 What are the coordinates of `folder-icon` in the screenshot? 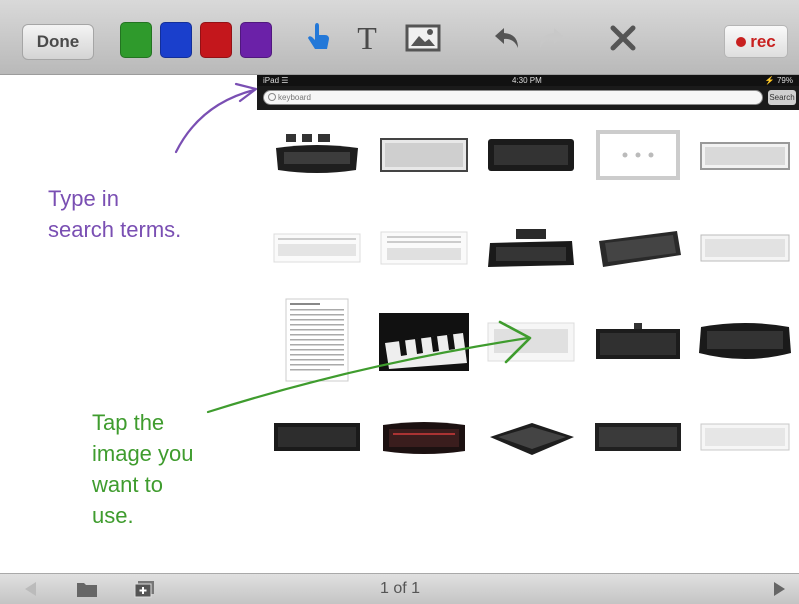 It's located at (87, 589).